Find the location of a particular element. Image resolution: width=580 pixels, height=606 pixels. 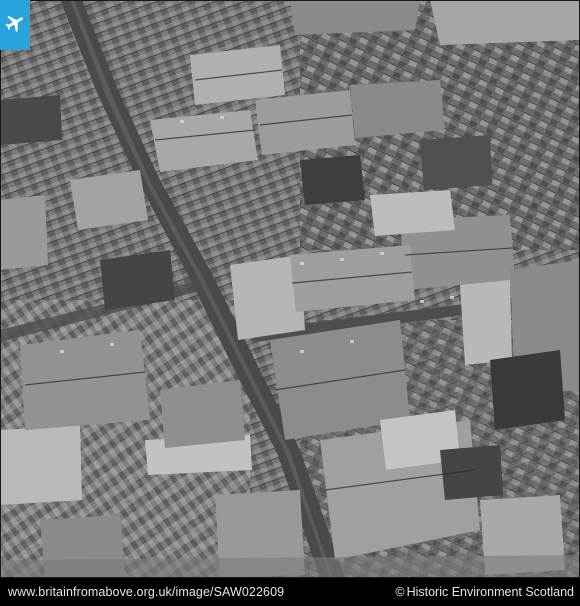

credit-text: Historic Environment Scotland is located at coordinates (490, 592).